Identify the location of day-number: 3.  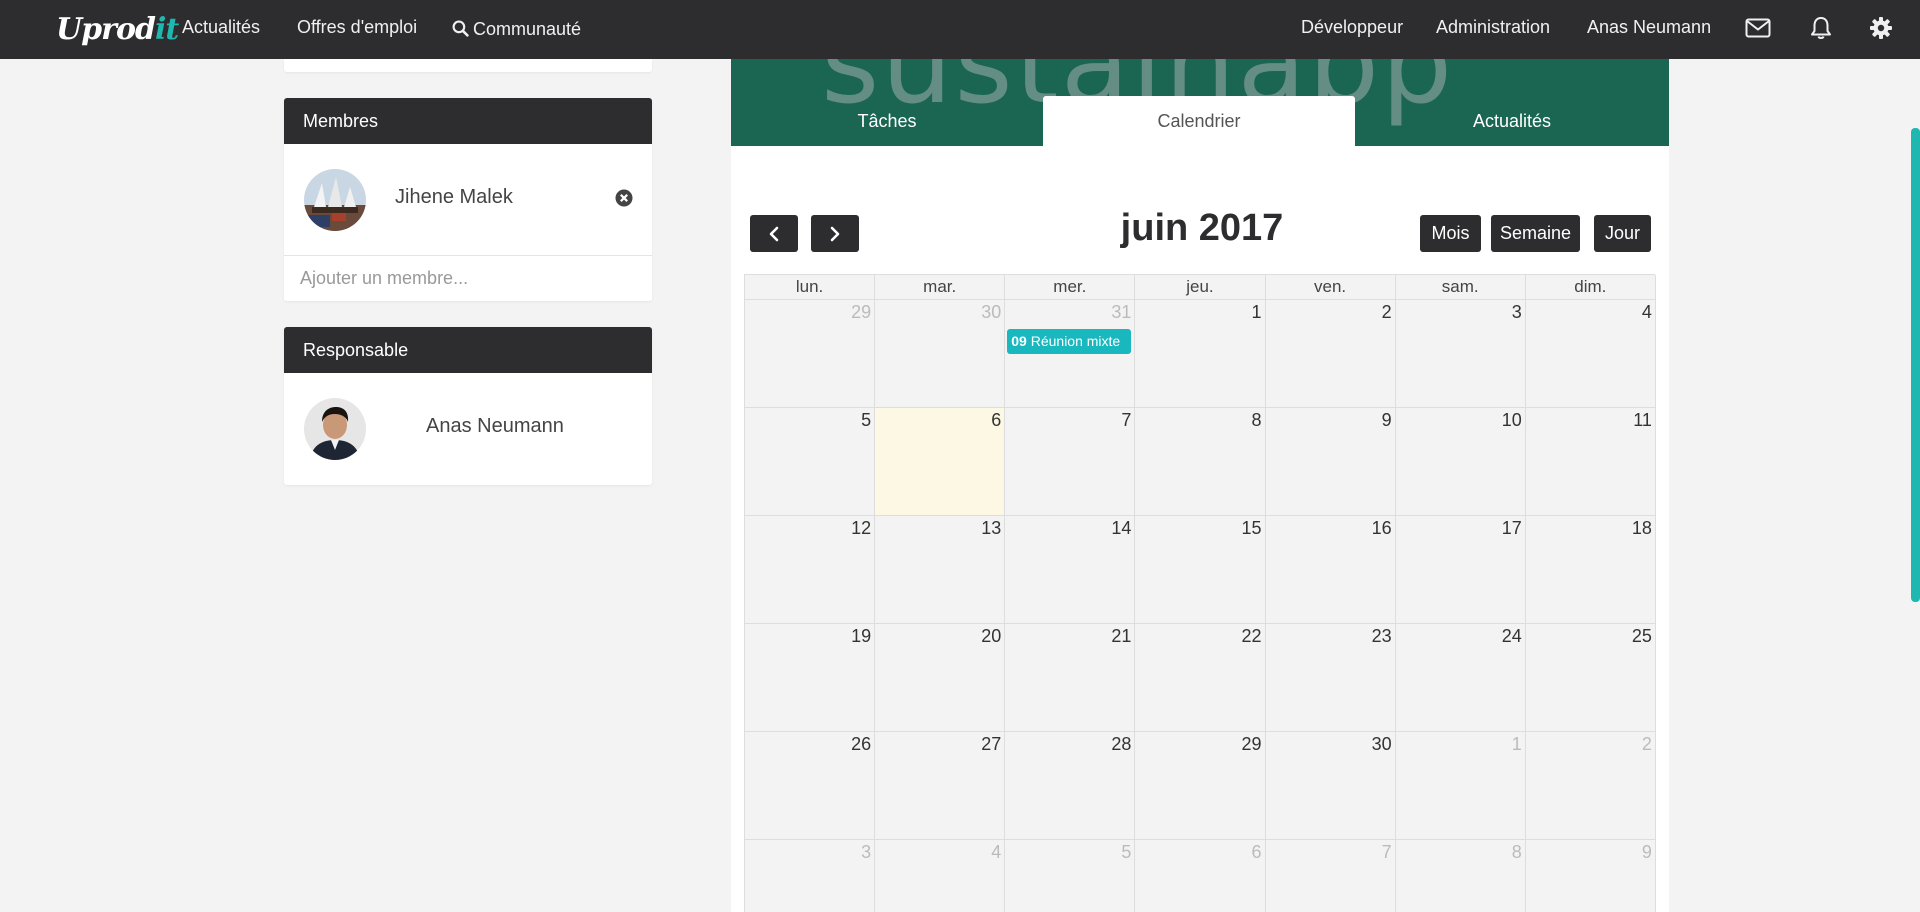
(866, 852).